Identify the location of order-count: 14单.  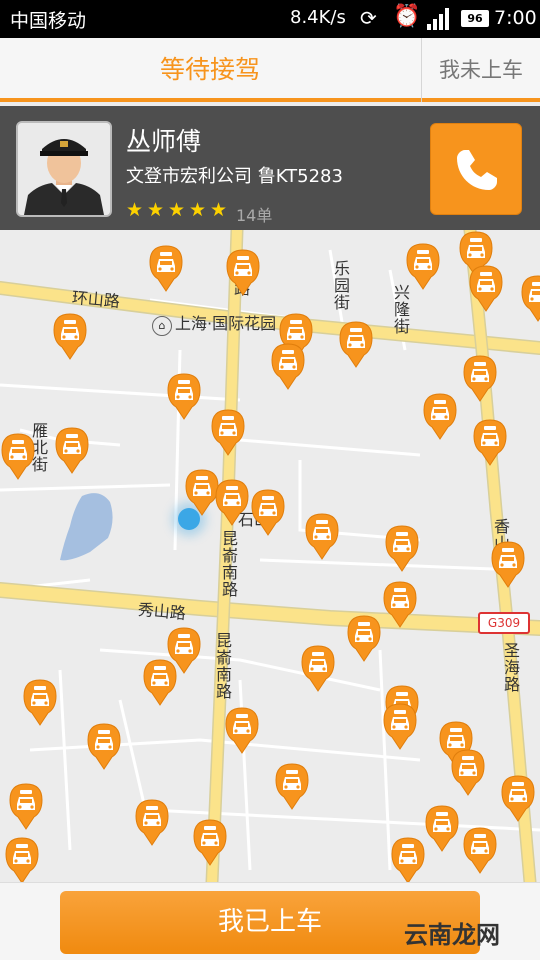
(254, 215).